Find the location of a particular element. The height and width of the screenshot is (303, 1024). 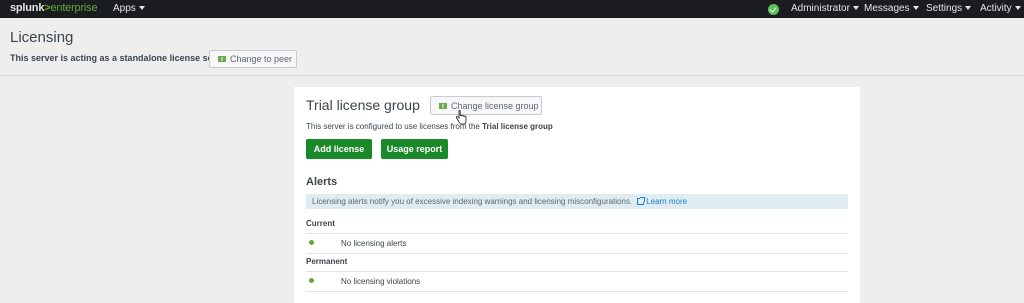

activity-menu-label: Activity is located at coordinates (996, 8).